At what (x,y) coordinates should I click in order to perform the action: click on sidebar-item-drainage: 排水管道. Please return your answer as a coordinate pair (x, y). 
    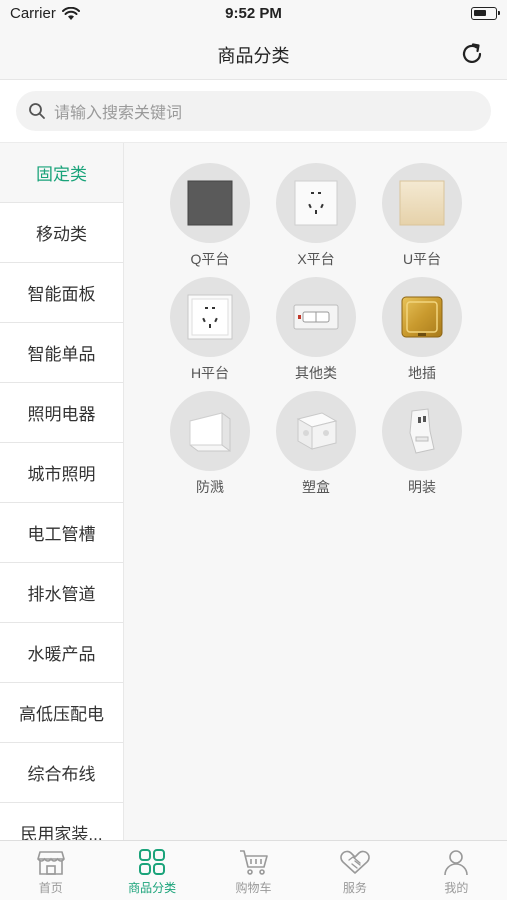
    Looking at the image, I should click on (61, 593).